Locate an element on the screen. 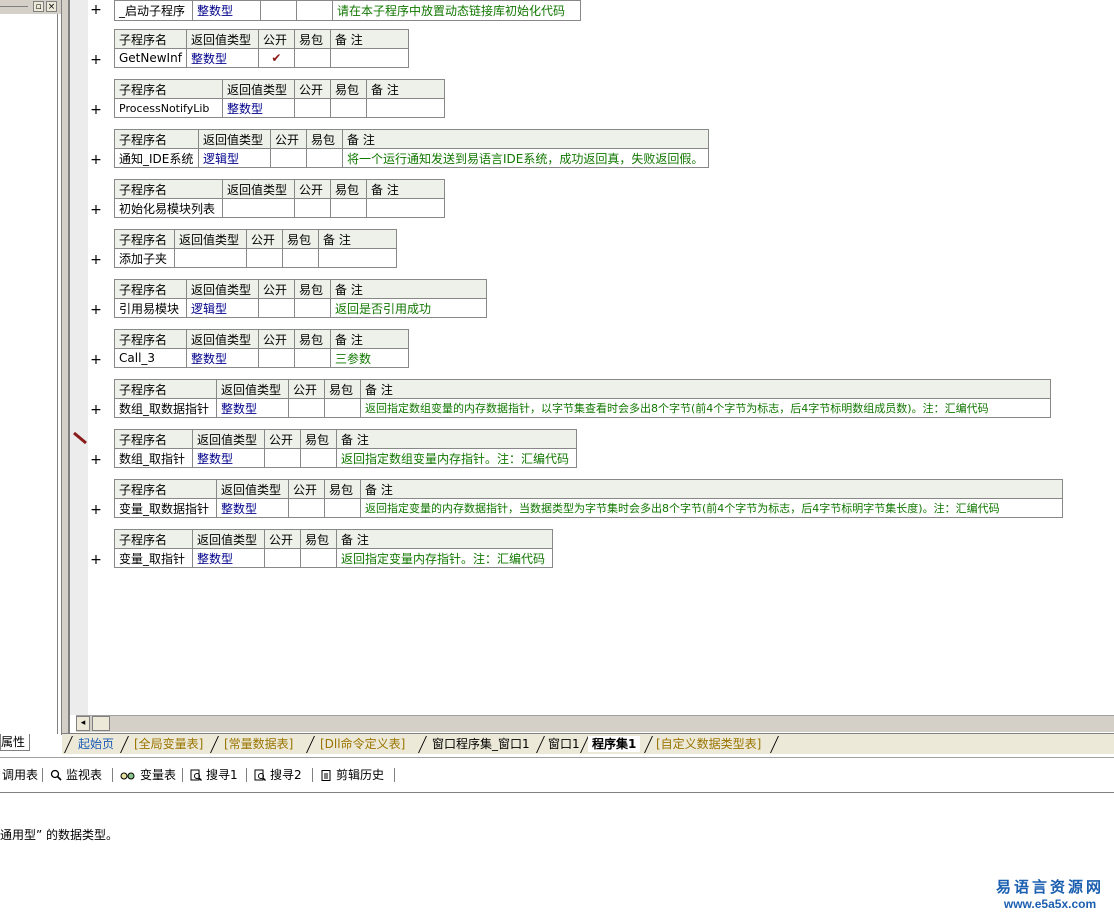 The width and height of the screenshot is (1114, 915). tab-dll-commands: [Dll命令定义表] is located at coordinates (362, 744).